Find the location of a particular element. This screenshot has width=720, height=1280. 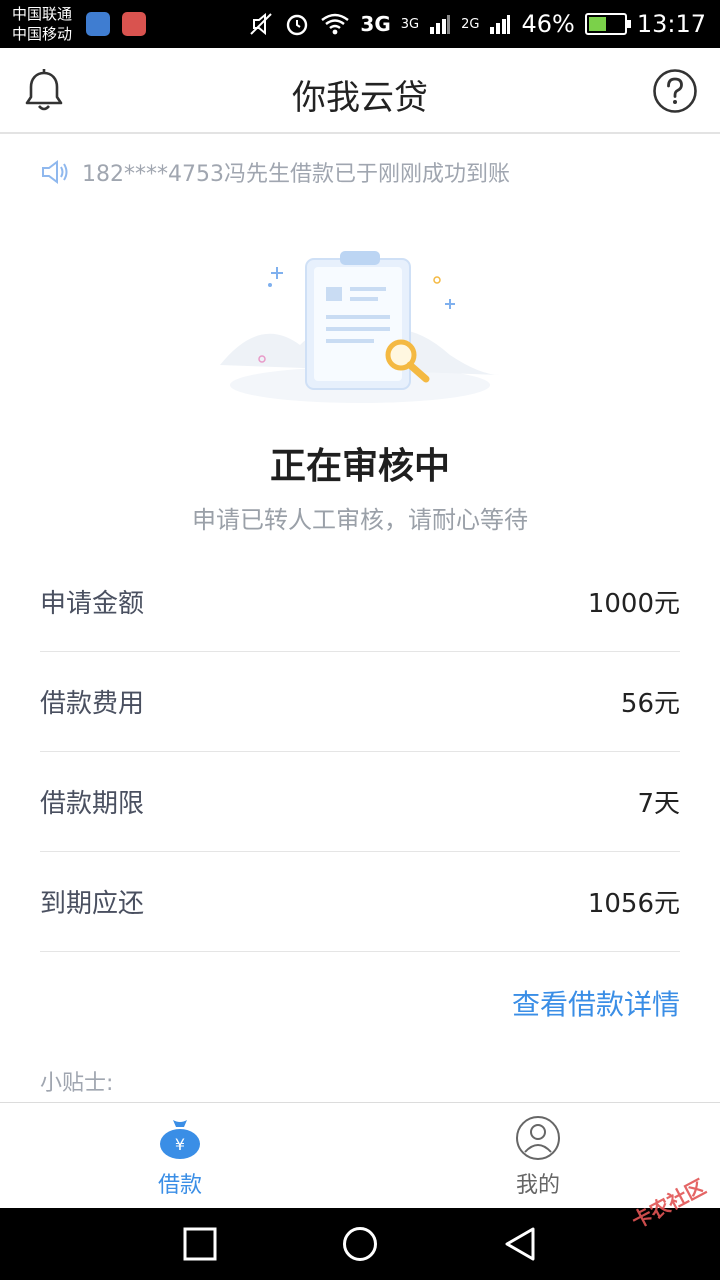

detail-label: 借款期限 is located at coordinates (92, 804).